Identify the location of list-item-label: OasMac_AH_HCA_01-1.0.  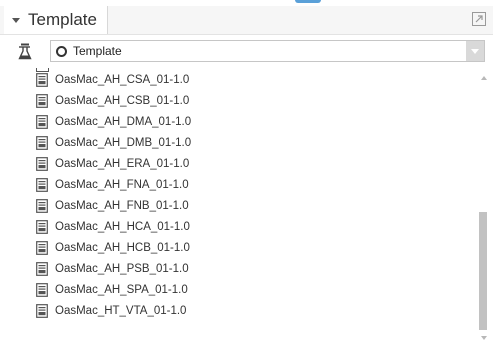
(122, 226).